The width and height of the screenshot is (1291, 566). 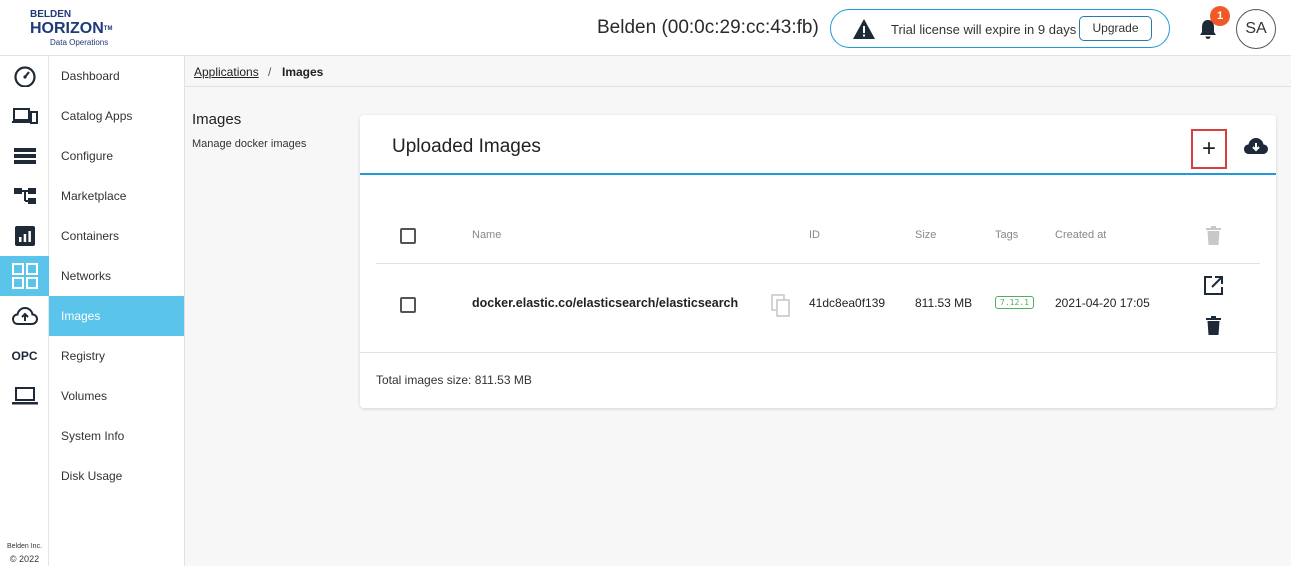 What do you see at coordinates (116, 276) in the screenshot?
I see `sidebar-item-networks: Networks` at bounding box center [116, 276].